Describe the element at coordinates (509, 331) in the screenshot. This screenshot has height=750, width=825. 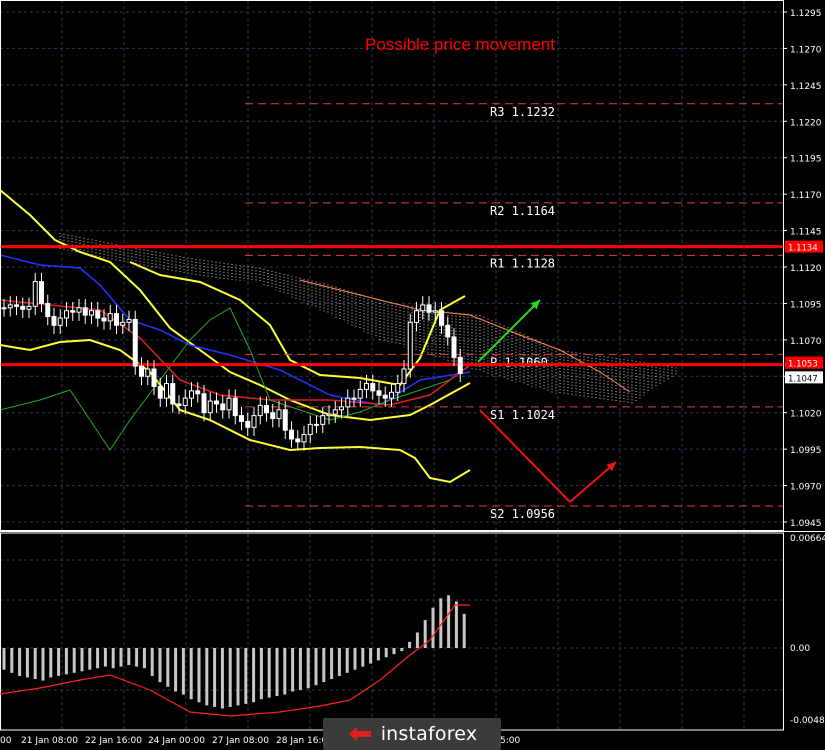
I see `forecast-arrow-up` at that location.